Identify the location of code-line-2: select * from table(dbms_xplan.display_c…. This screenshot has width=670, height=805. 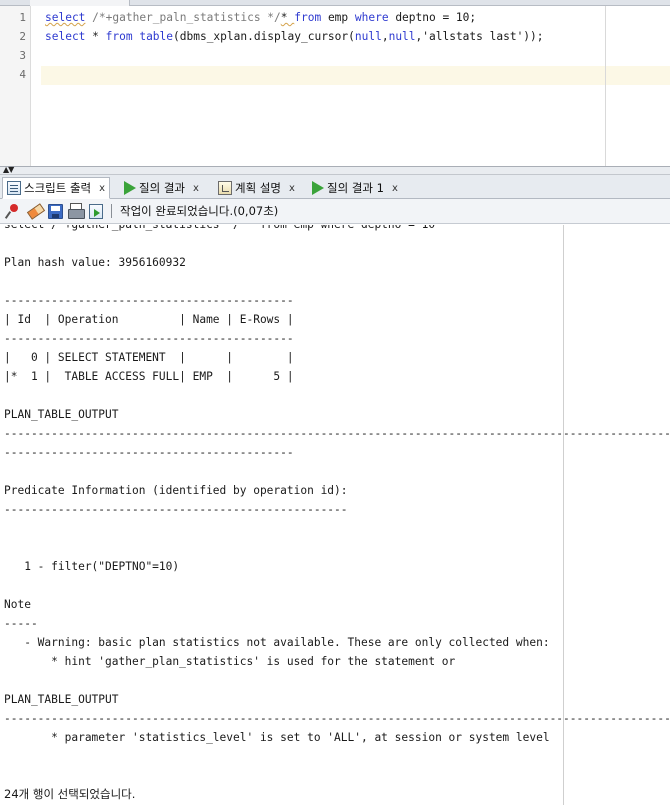
(294, 36).